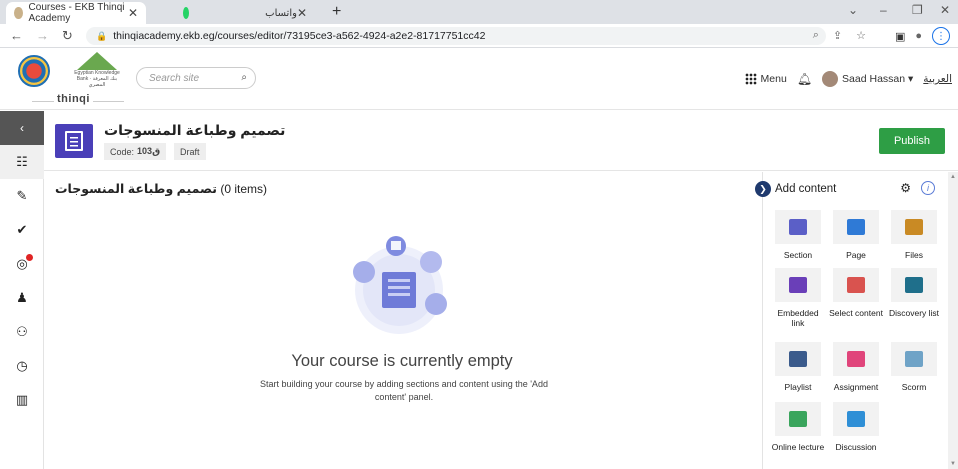 The image size is (958, 469). Describe the element at coordinates (861, 35) in the screenshot. I see `bookmark-star-icon: ☆` at that location.